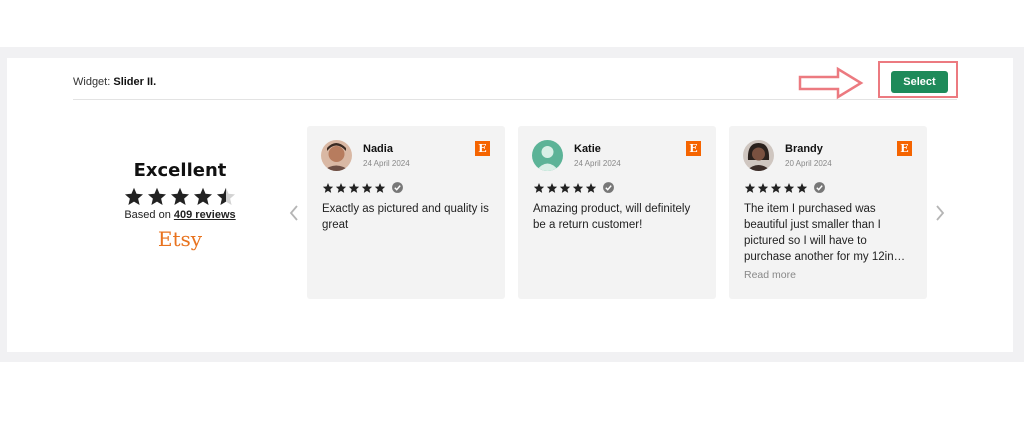  I want to click on based-on-text: Based on 409 reviews, so click(180, 215).